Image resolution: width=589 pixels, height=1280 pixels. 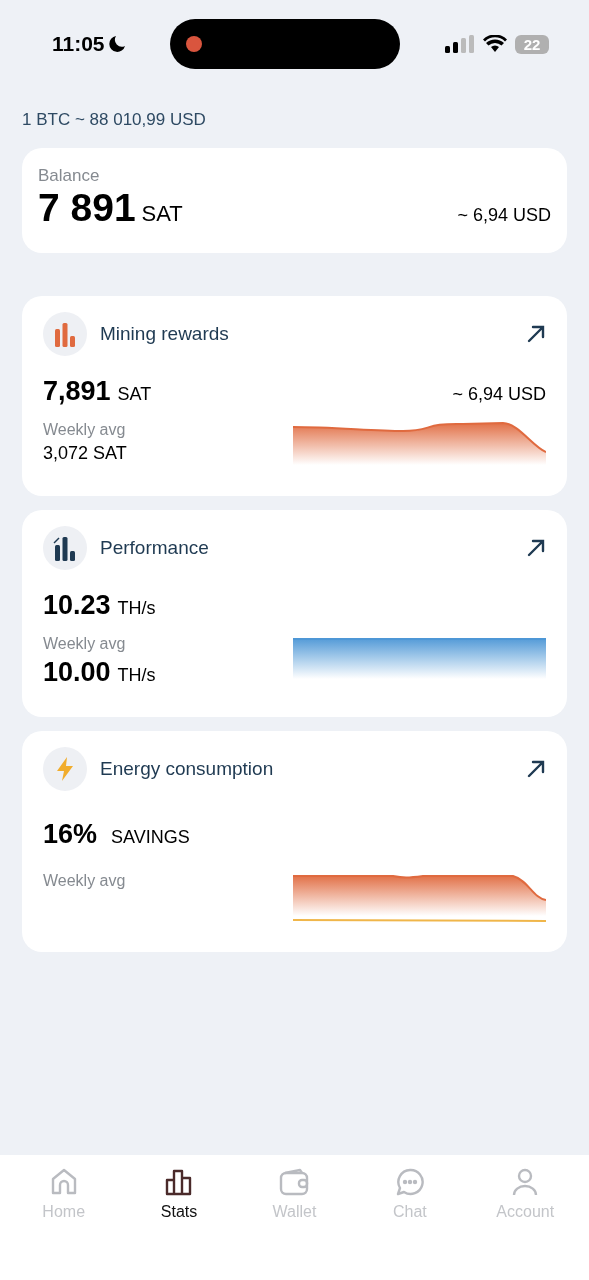 What do you see at coordinates (294, 1182) in the screenshot?
I see `wallet-icon` at bounding box center [294, 1182].